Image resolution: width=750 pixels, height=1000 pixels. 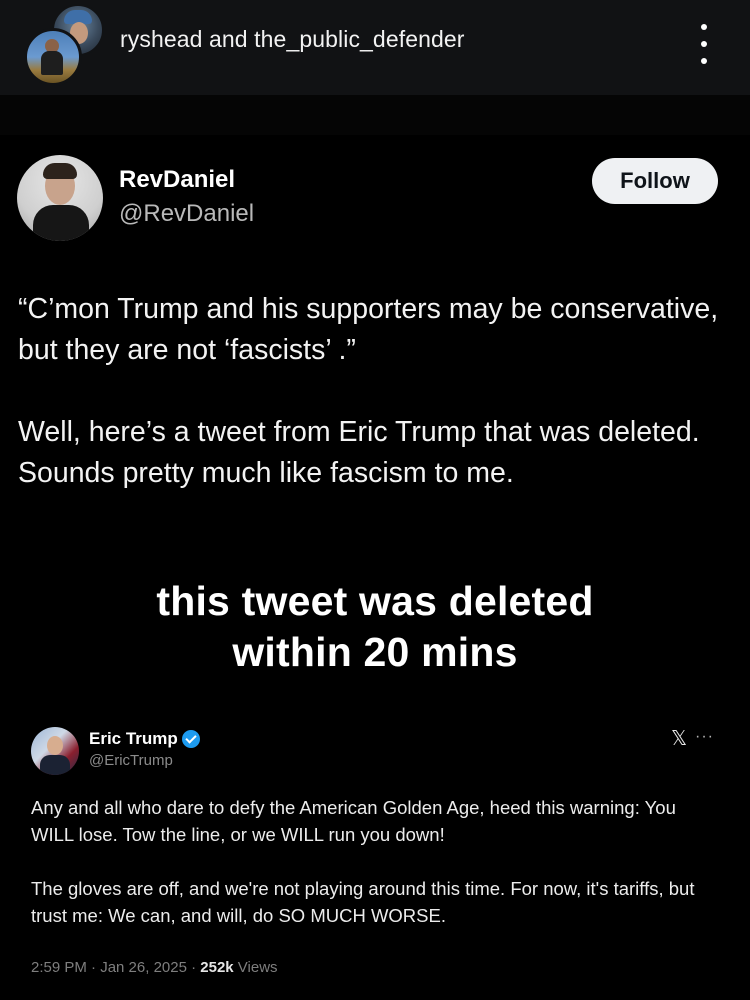 What do you see at coordinates (217, 967) in the screenshot?
I see `views-count: 252k` at bounding box center [217, 967].